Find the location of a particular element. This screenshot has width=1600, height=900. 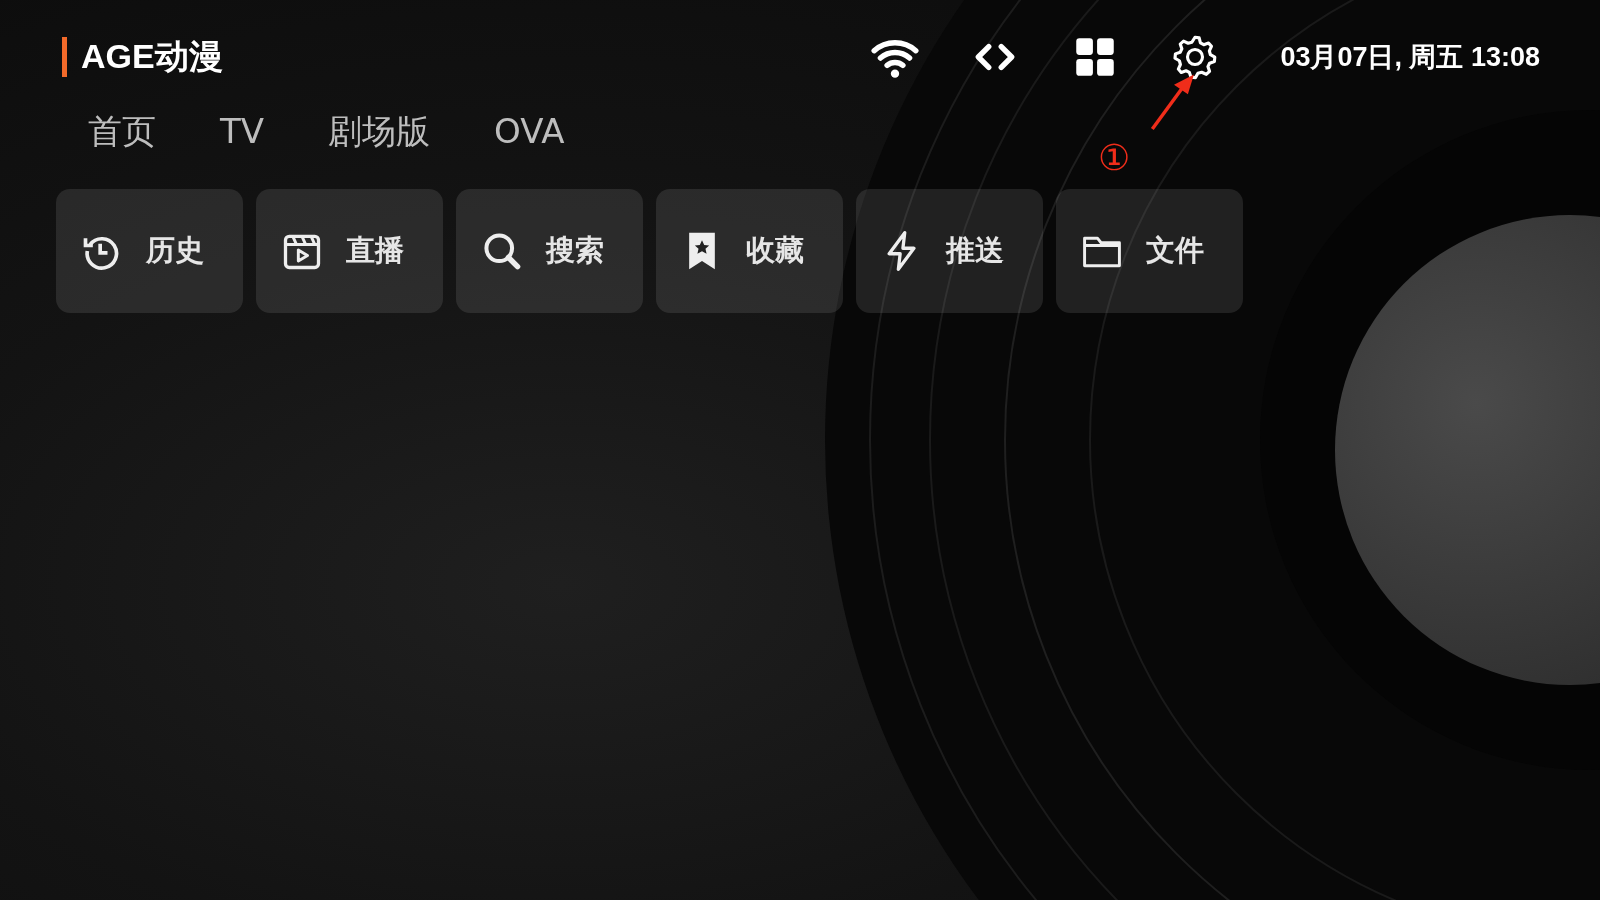

title-accent-bar is located at coordinates (64, 57).